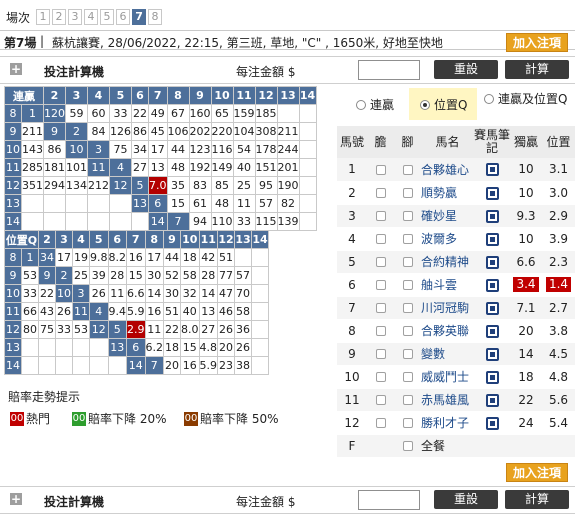 This screenshot has width=575, height=525. I want to click on odds-cell: 80, so click(30, 329).